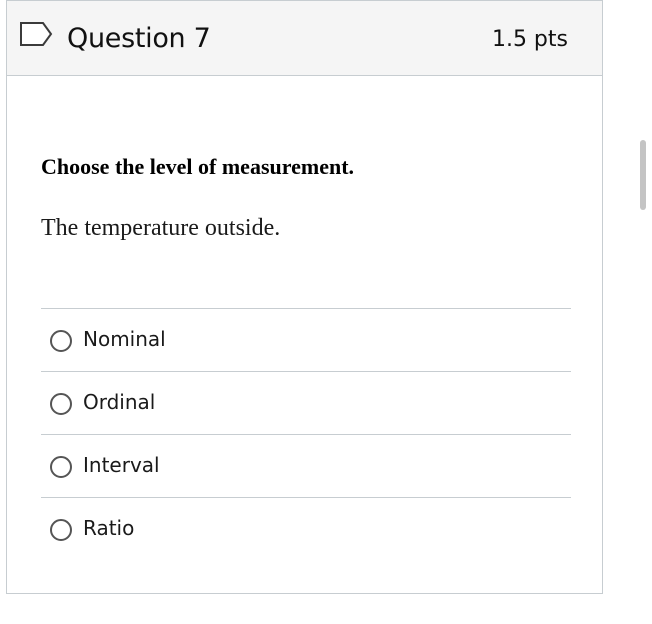  I want to click on answer-option-ratio: Ratio, so click(306, 528).